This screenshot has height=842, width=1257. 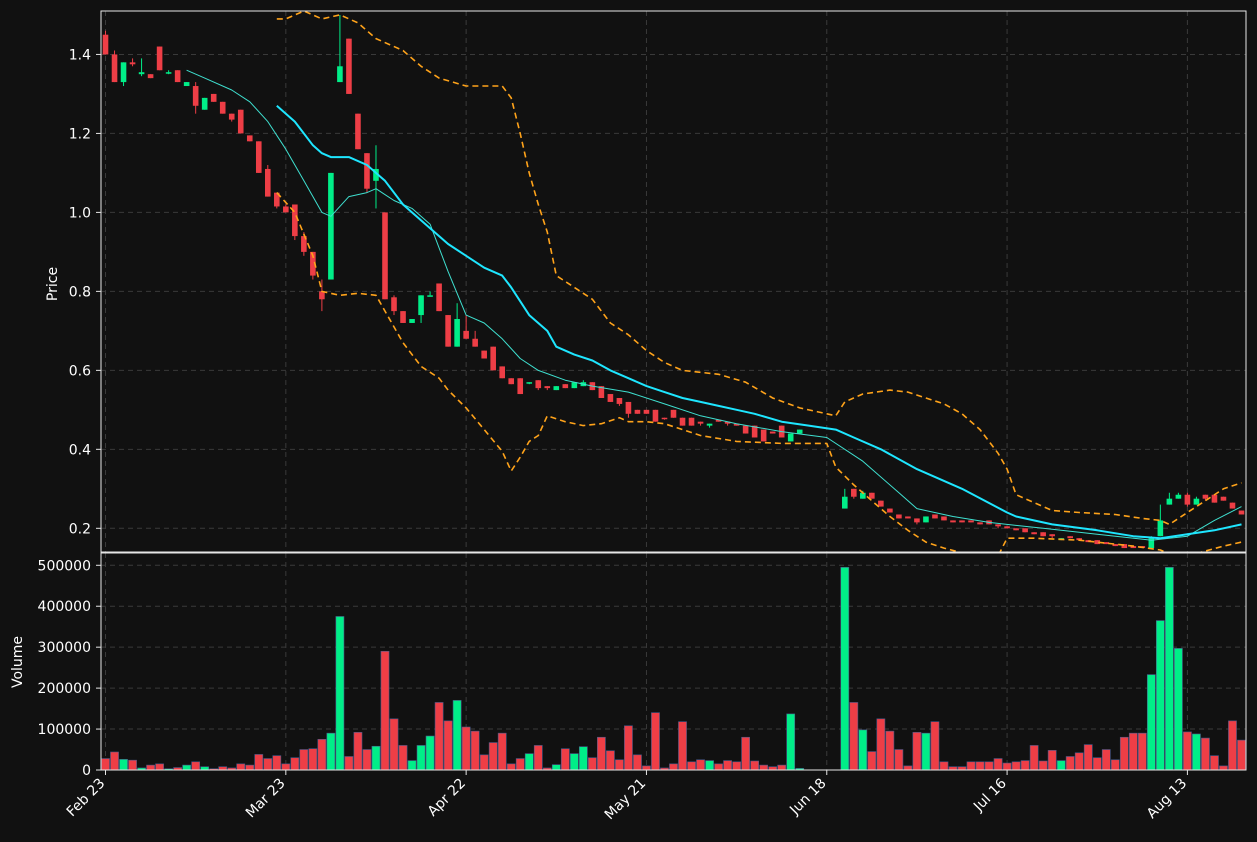 I want to click on volume-tick-label: 400000, so click(x=64, y=607).